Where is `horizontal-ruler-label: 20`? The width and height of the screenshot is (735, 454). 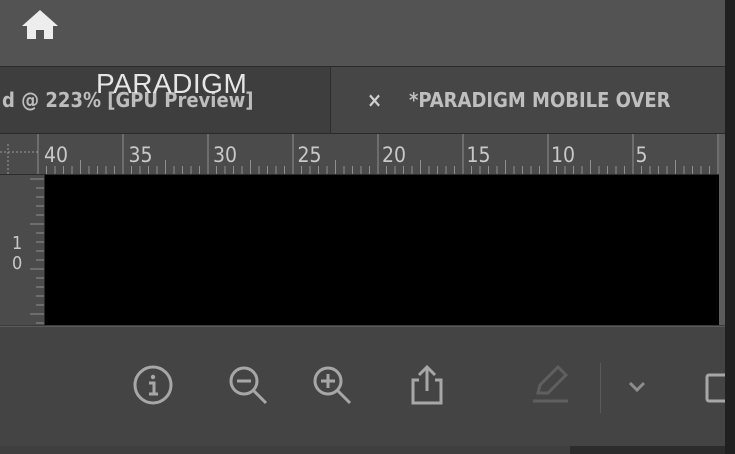
horizontal-ruler-label: 20 is located at coordinates (394, 155).